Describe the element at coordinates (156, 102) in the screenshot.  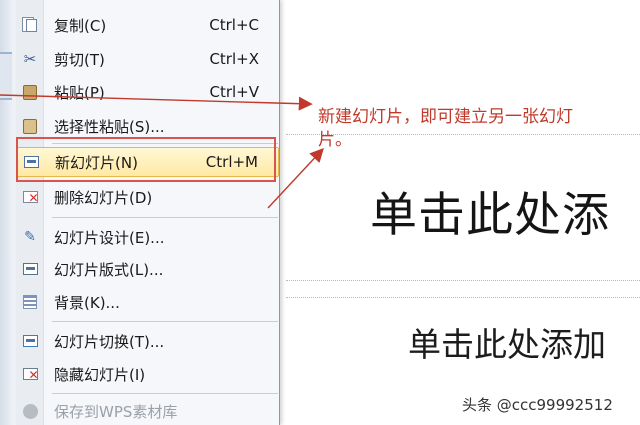
I see `annotation-arrow-right` at that location.